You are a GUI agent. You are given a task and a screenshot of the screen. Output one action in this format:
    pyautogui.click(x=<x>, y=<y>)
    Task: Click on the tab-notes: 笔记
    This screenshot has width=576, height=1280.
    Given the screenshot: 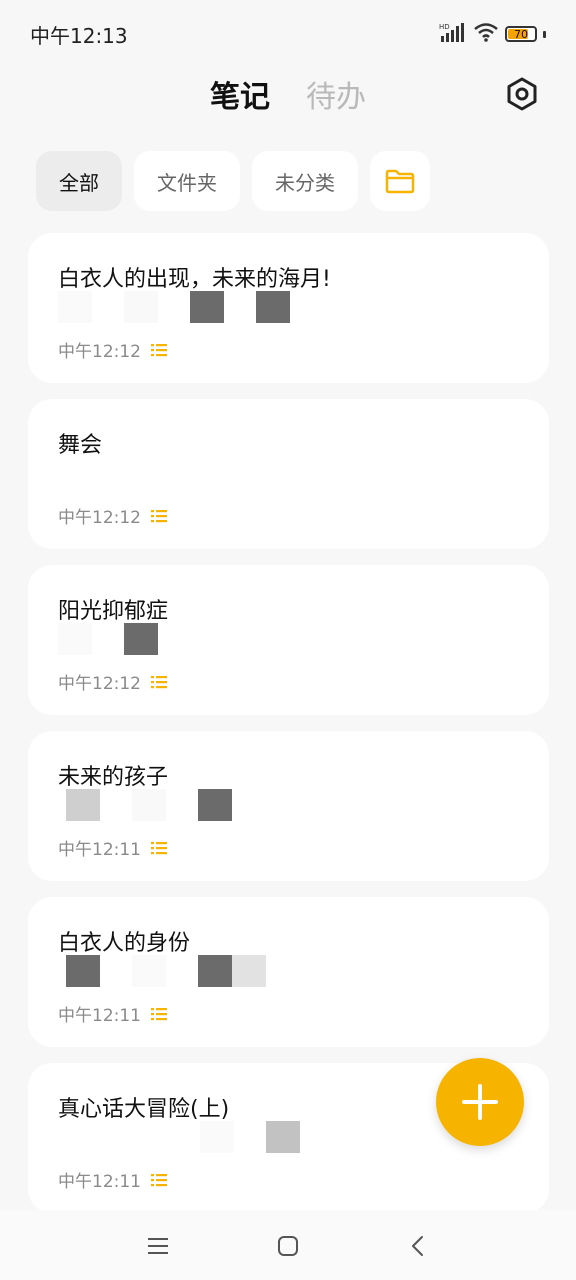 What is the action you would take?
    pyautogui.click(x=240, y=94)
    